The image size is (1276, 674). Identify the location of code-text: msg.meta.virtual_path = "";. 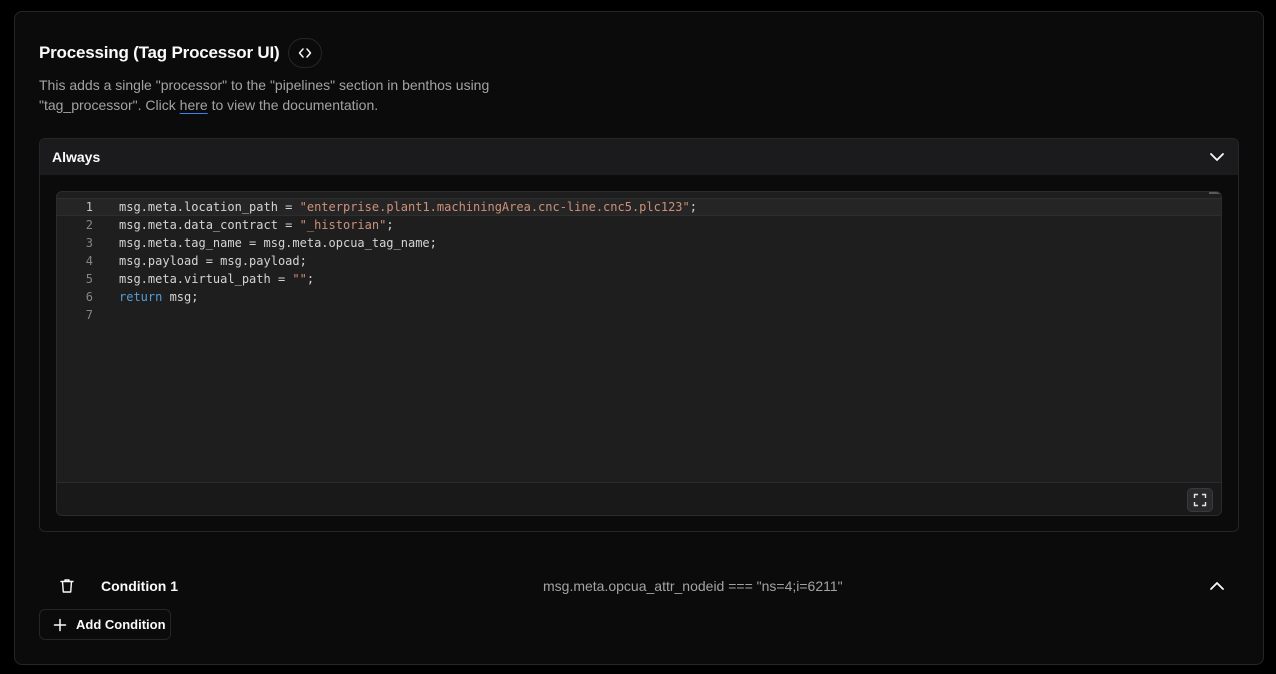
(216, 279).